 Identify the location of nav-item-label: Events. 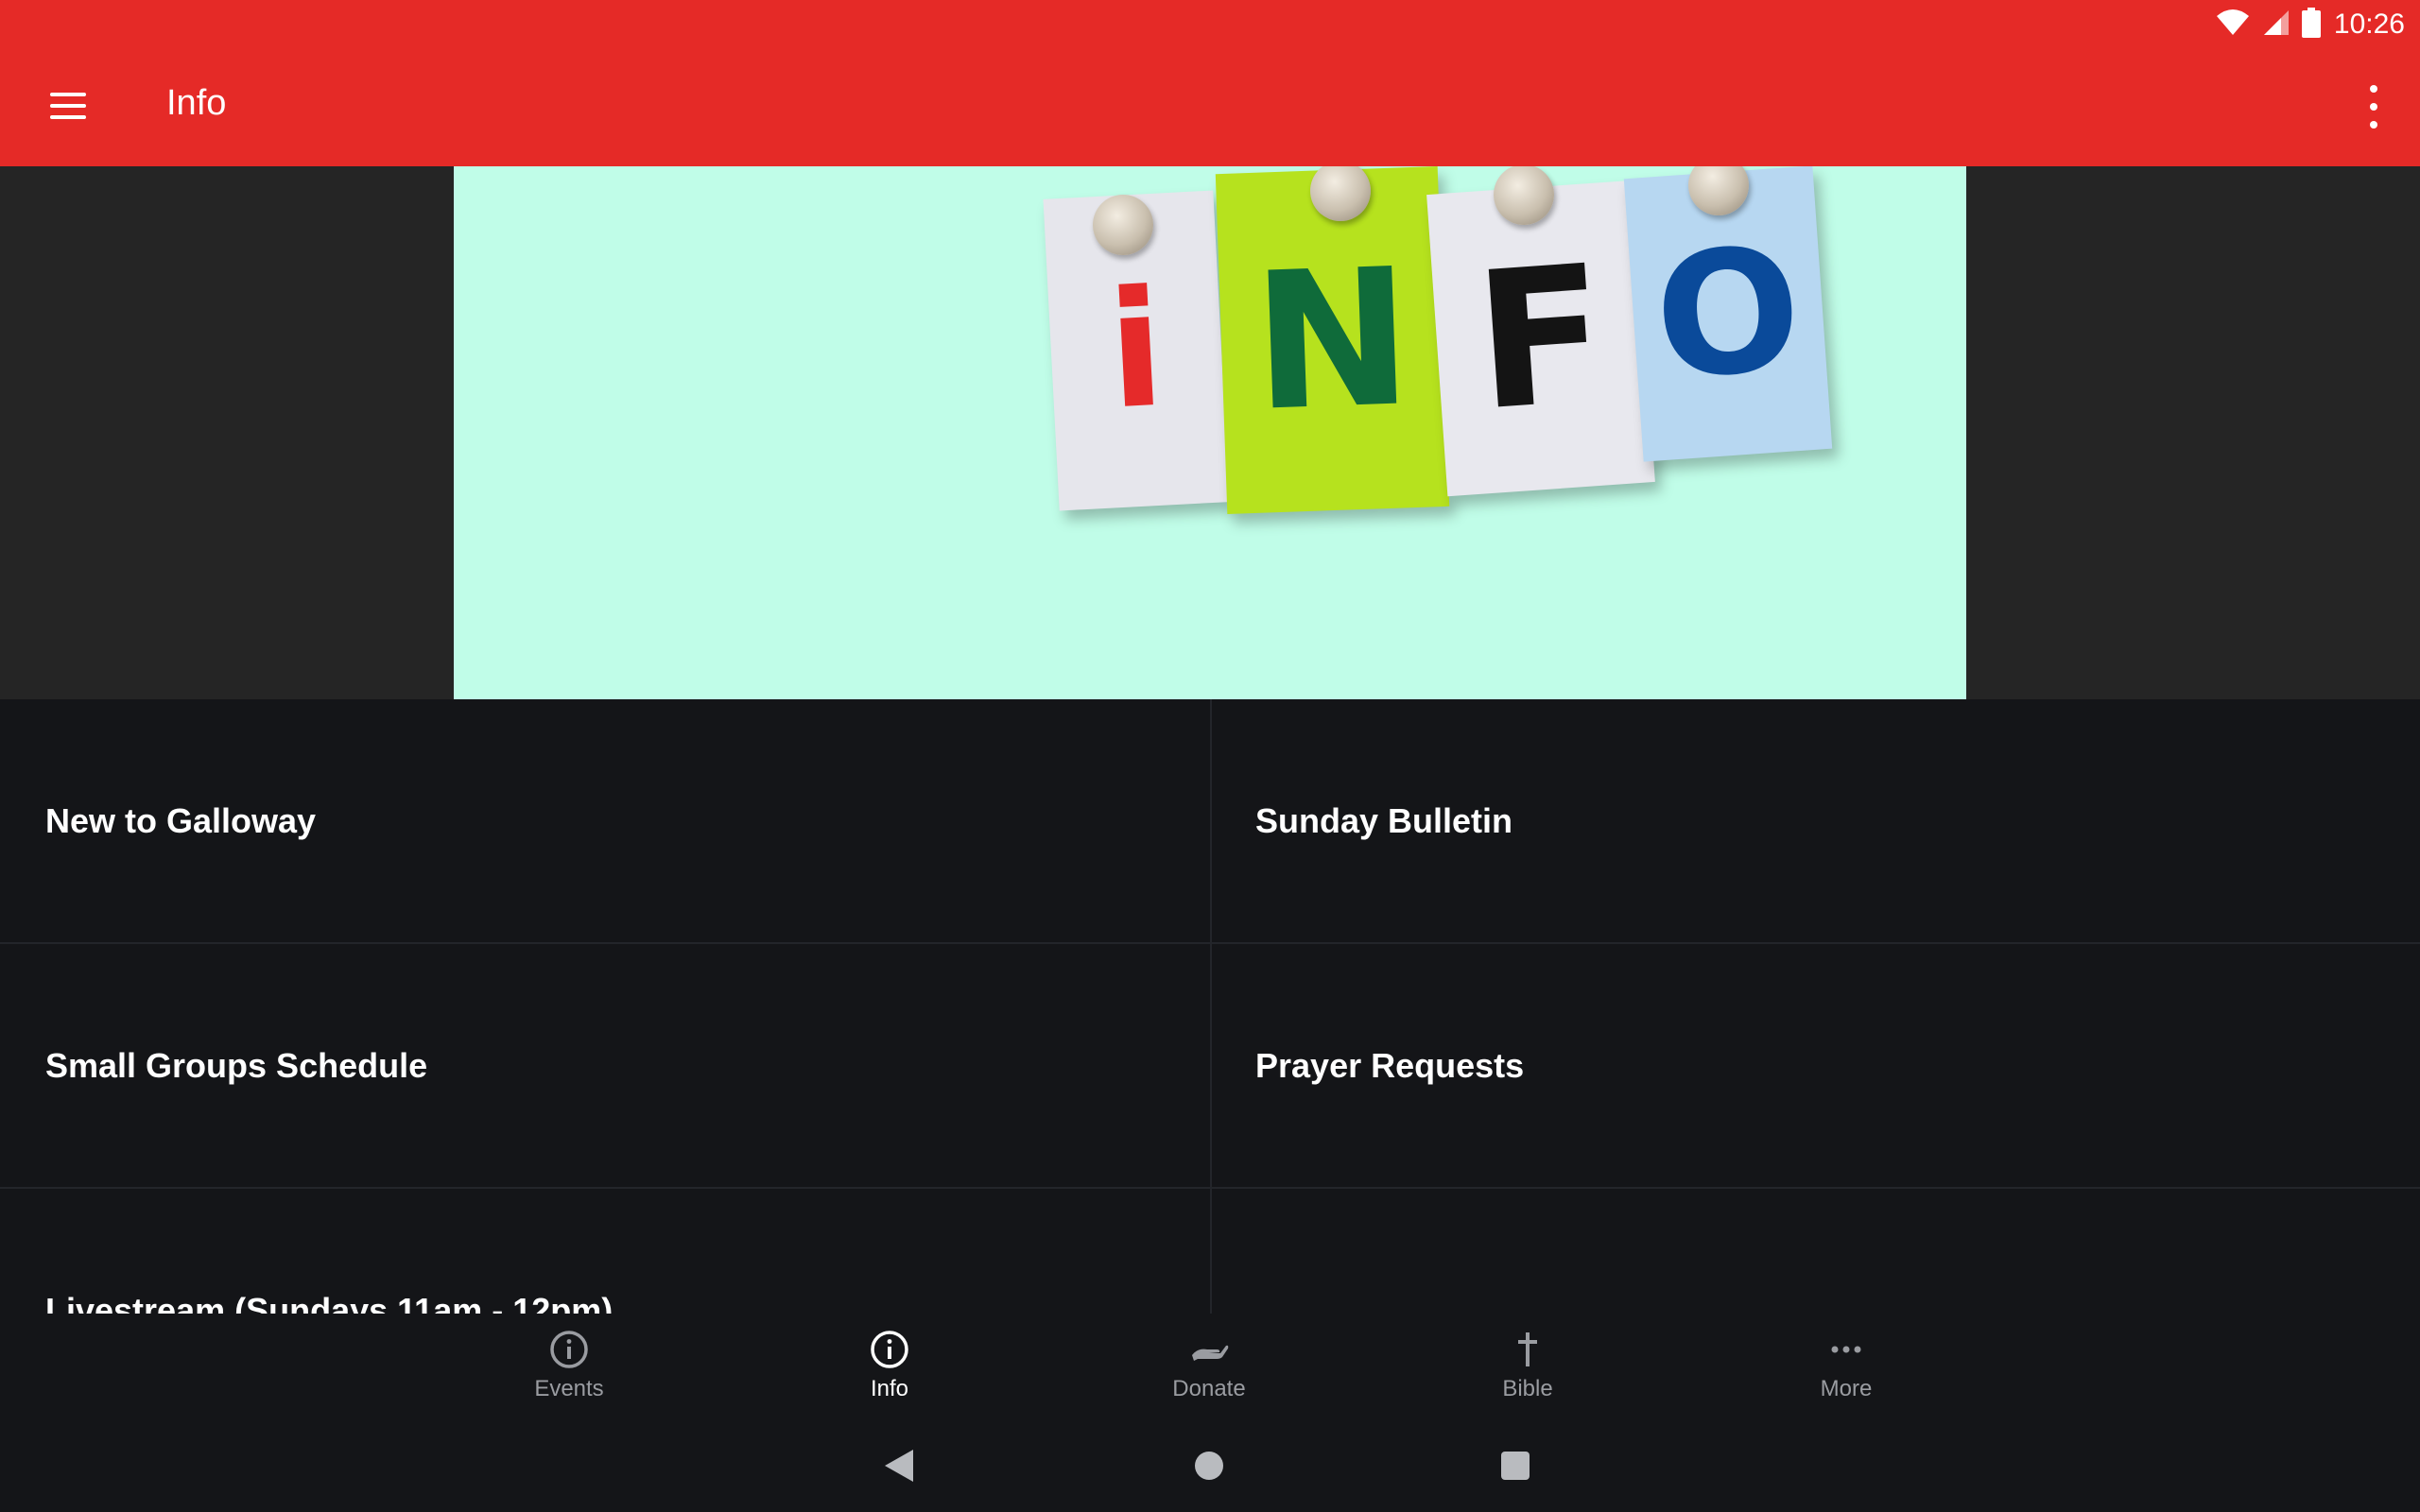
(569, 1388).